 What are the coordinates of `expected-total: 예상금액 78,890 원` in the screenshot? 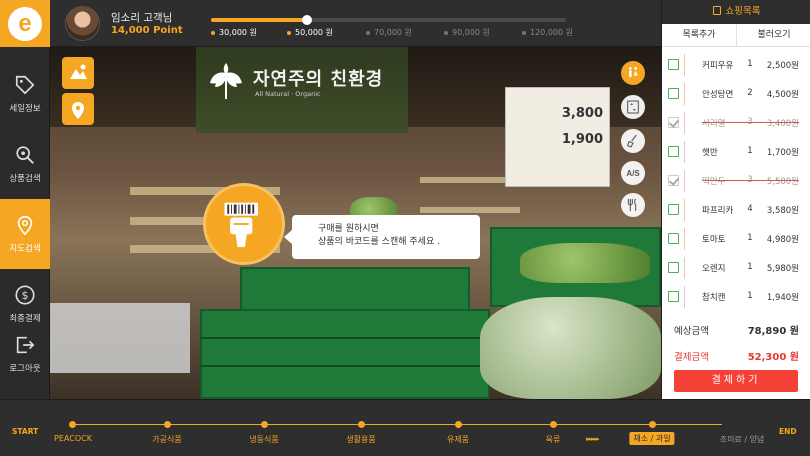 It's located at (736, 329).